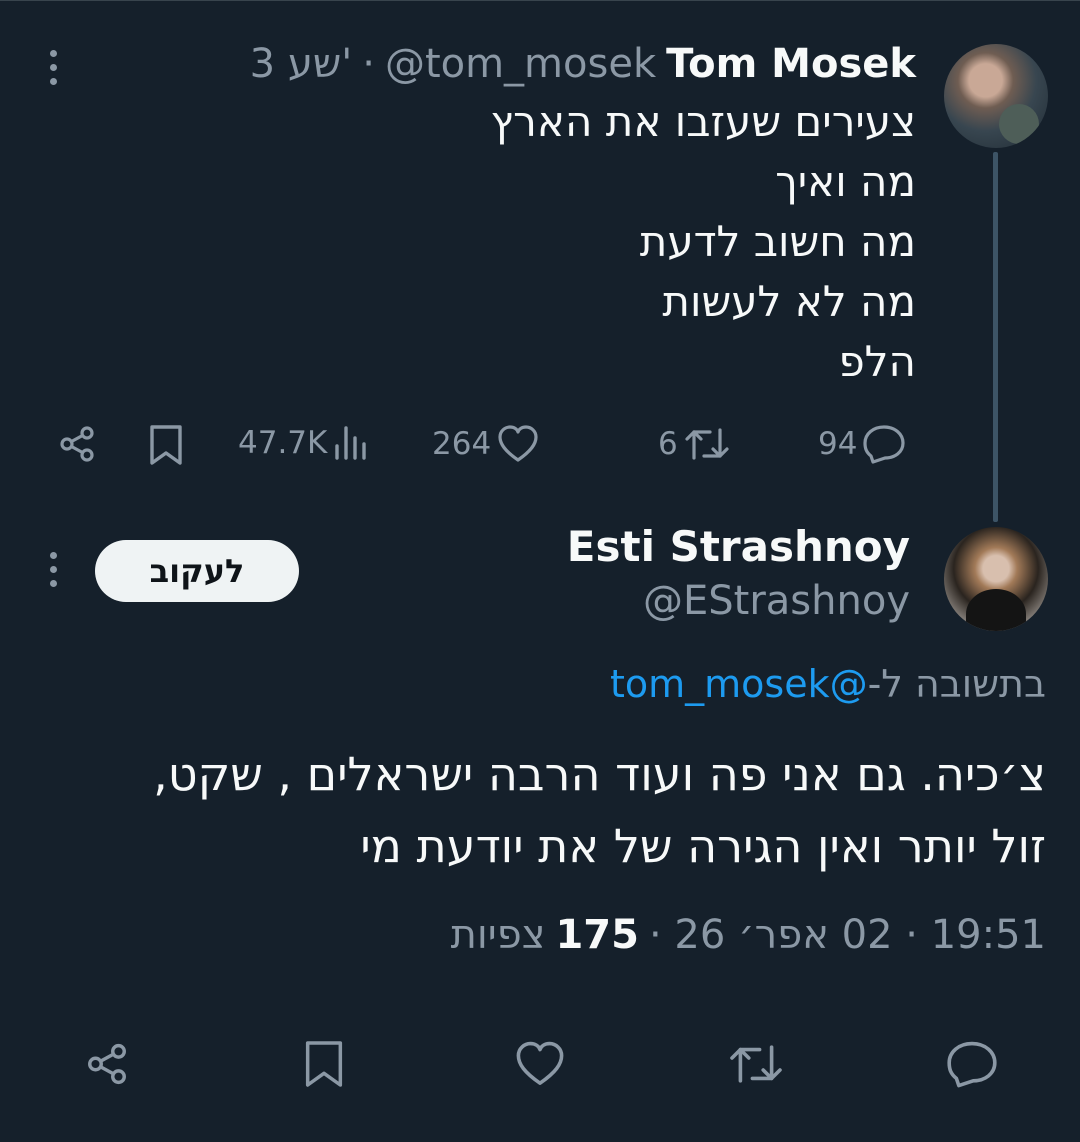  What do you see at coordinates (351, 443) in the screenshot?
I see `views-icon` at bounding box center [351, 443].